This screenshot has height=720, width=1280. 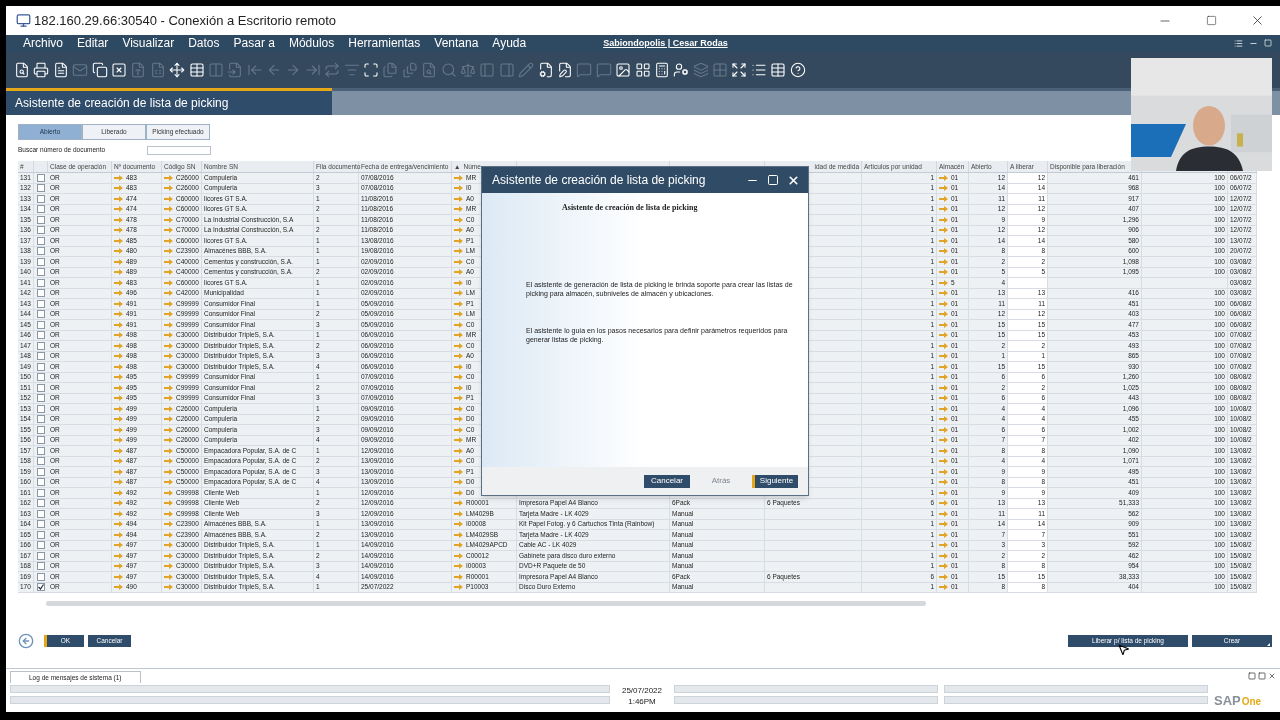 What do you see at coordinates (41, 70) in the screenshot?
I see `printer-icon` at bounding box center [41, 70].